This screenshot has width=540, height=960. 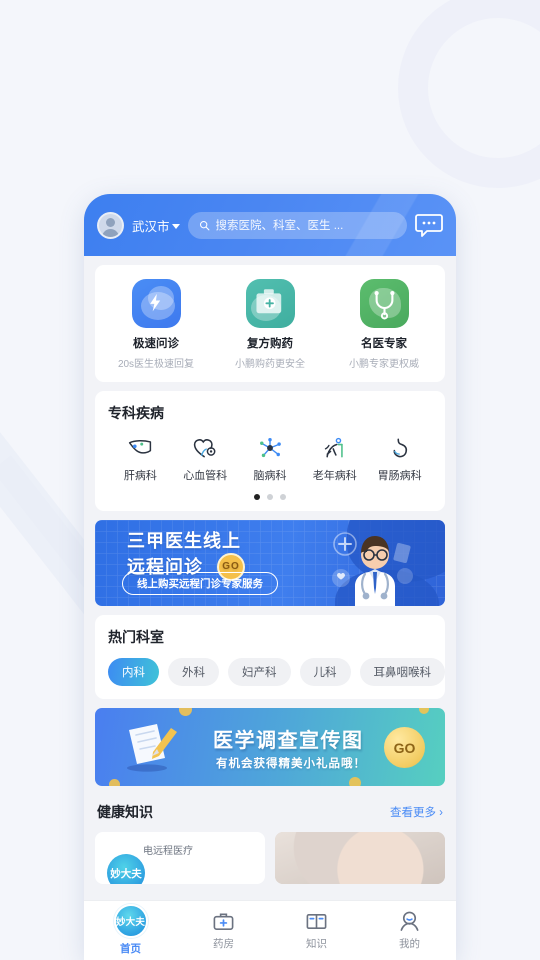 I want to click on service-item-buy-medicine: 复方购药 小鹏购药更安全, so click(x=270, y=324).